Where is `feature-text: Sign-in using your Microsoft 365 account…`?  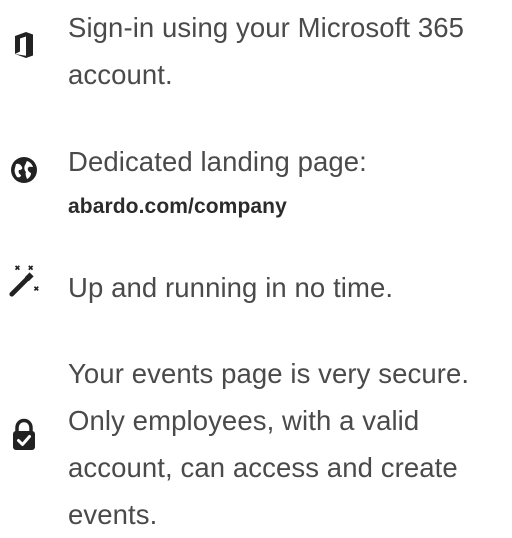
feature-text: Sign-in using your Microsoft 365 account… is located at coordinates (266, 51).